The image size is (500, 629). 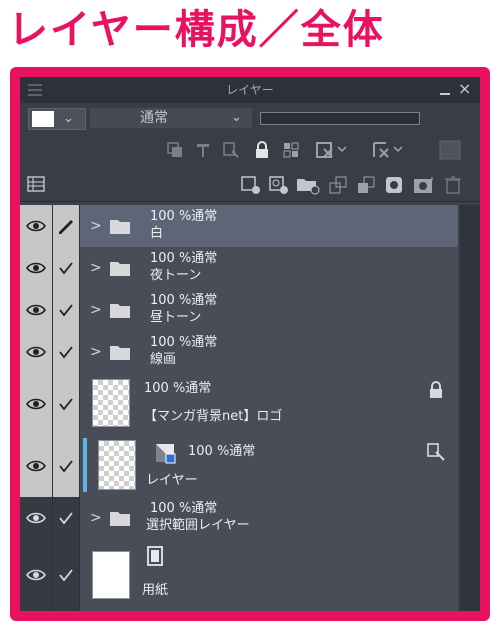 I want to click on layer-command-toolbar, so click(x=250, y=184).